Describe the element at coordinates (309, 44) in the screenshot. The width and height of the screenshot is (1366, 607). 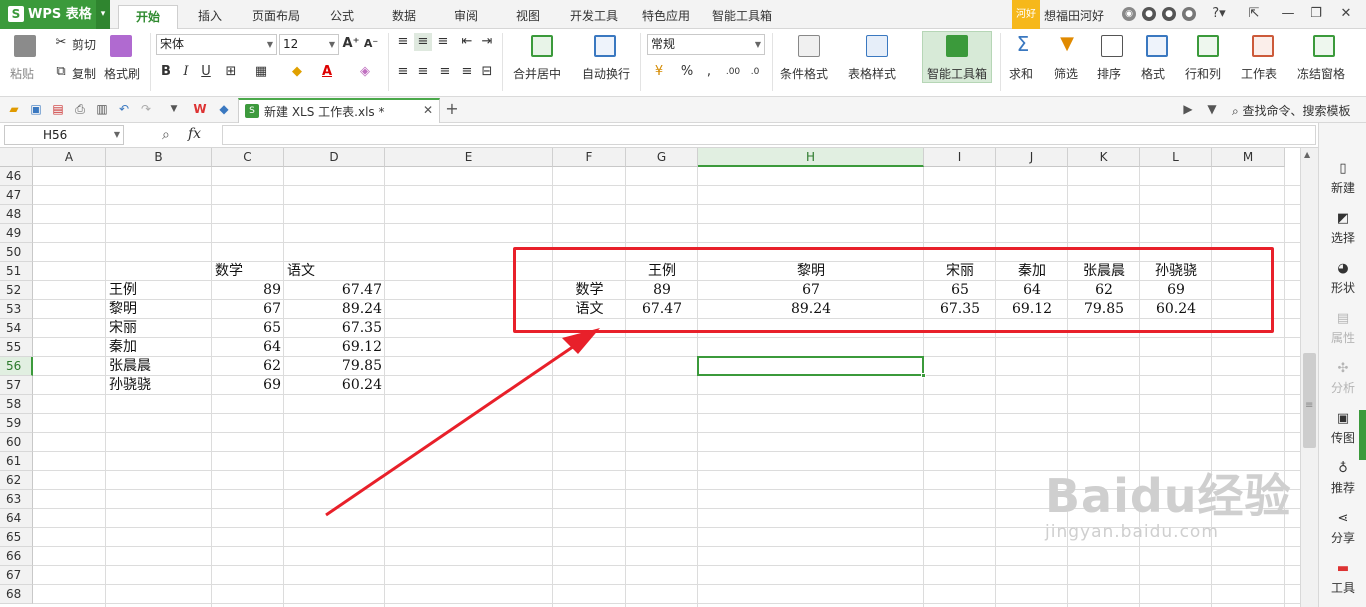
I see `font-size-select: 12 ▼` at that location.